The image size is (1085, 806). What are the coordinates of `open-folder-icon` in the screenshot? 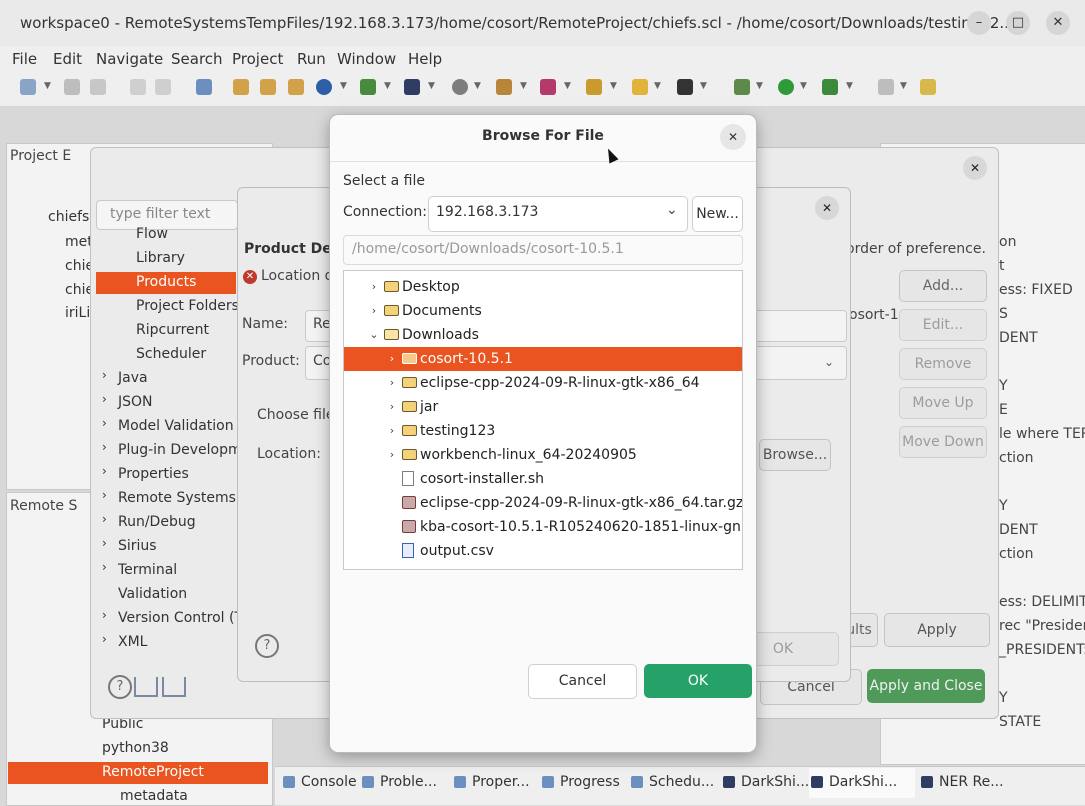 It's located at (241, 87).